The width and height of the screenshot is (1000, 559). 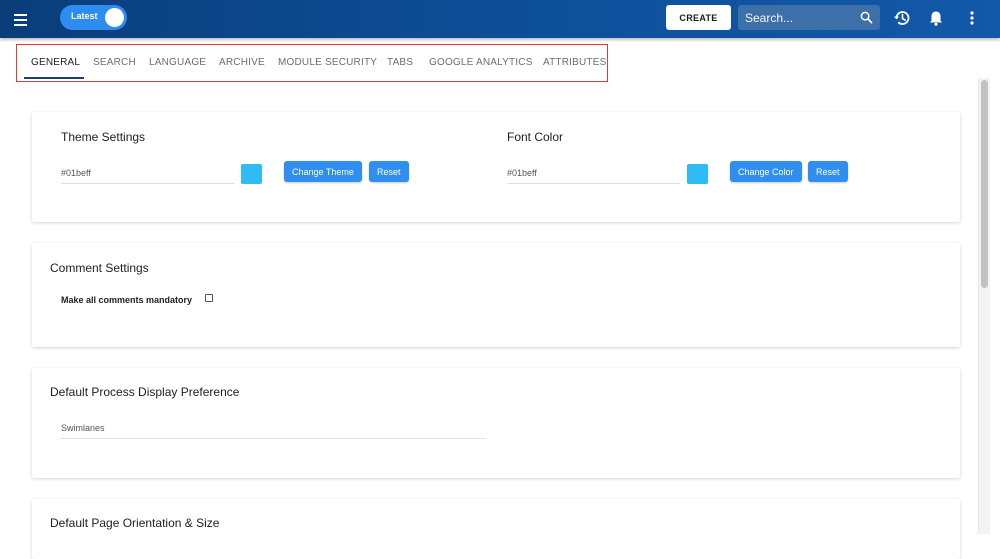 What do you see at coordinates (697, 174) in the screenshot?
I see `font-color-swatch` at bounding box center [697, 174].